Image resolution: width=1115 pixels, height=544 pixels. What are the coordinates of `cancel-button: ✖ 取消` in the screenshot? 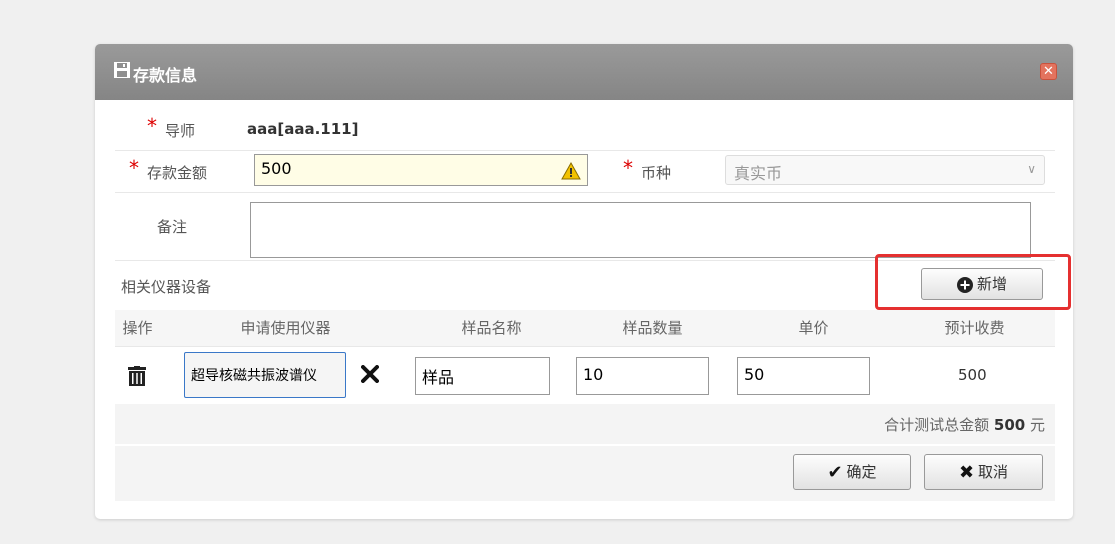 It's located at (983, 472).